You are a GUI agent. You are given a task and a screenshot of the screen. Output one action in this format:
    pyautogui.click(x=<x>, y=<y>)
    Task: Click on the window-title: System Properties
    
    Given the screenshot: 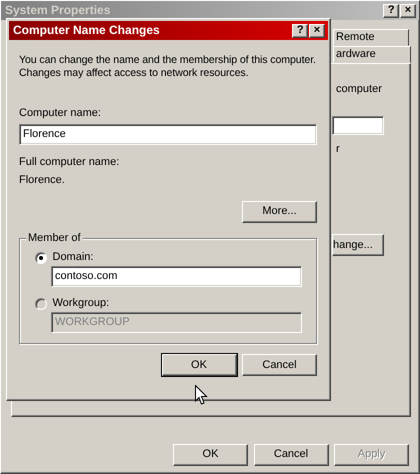 What is the action you would take?
    pyautogui.click(x=57, y=10)
    